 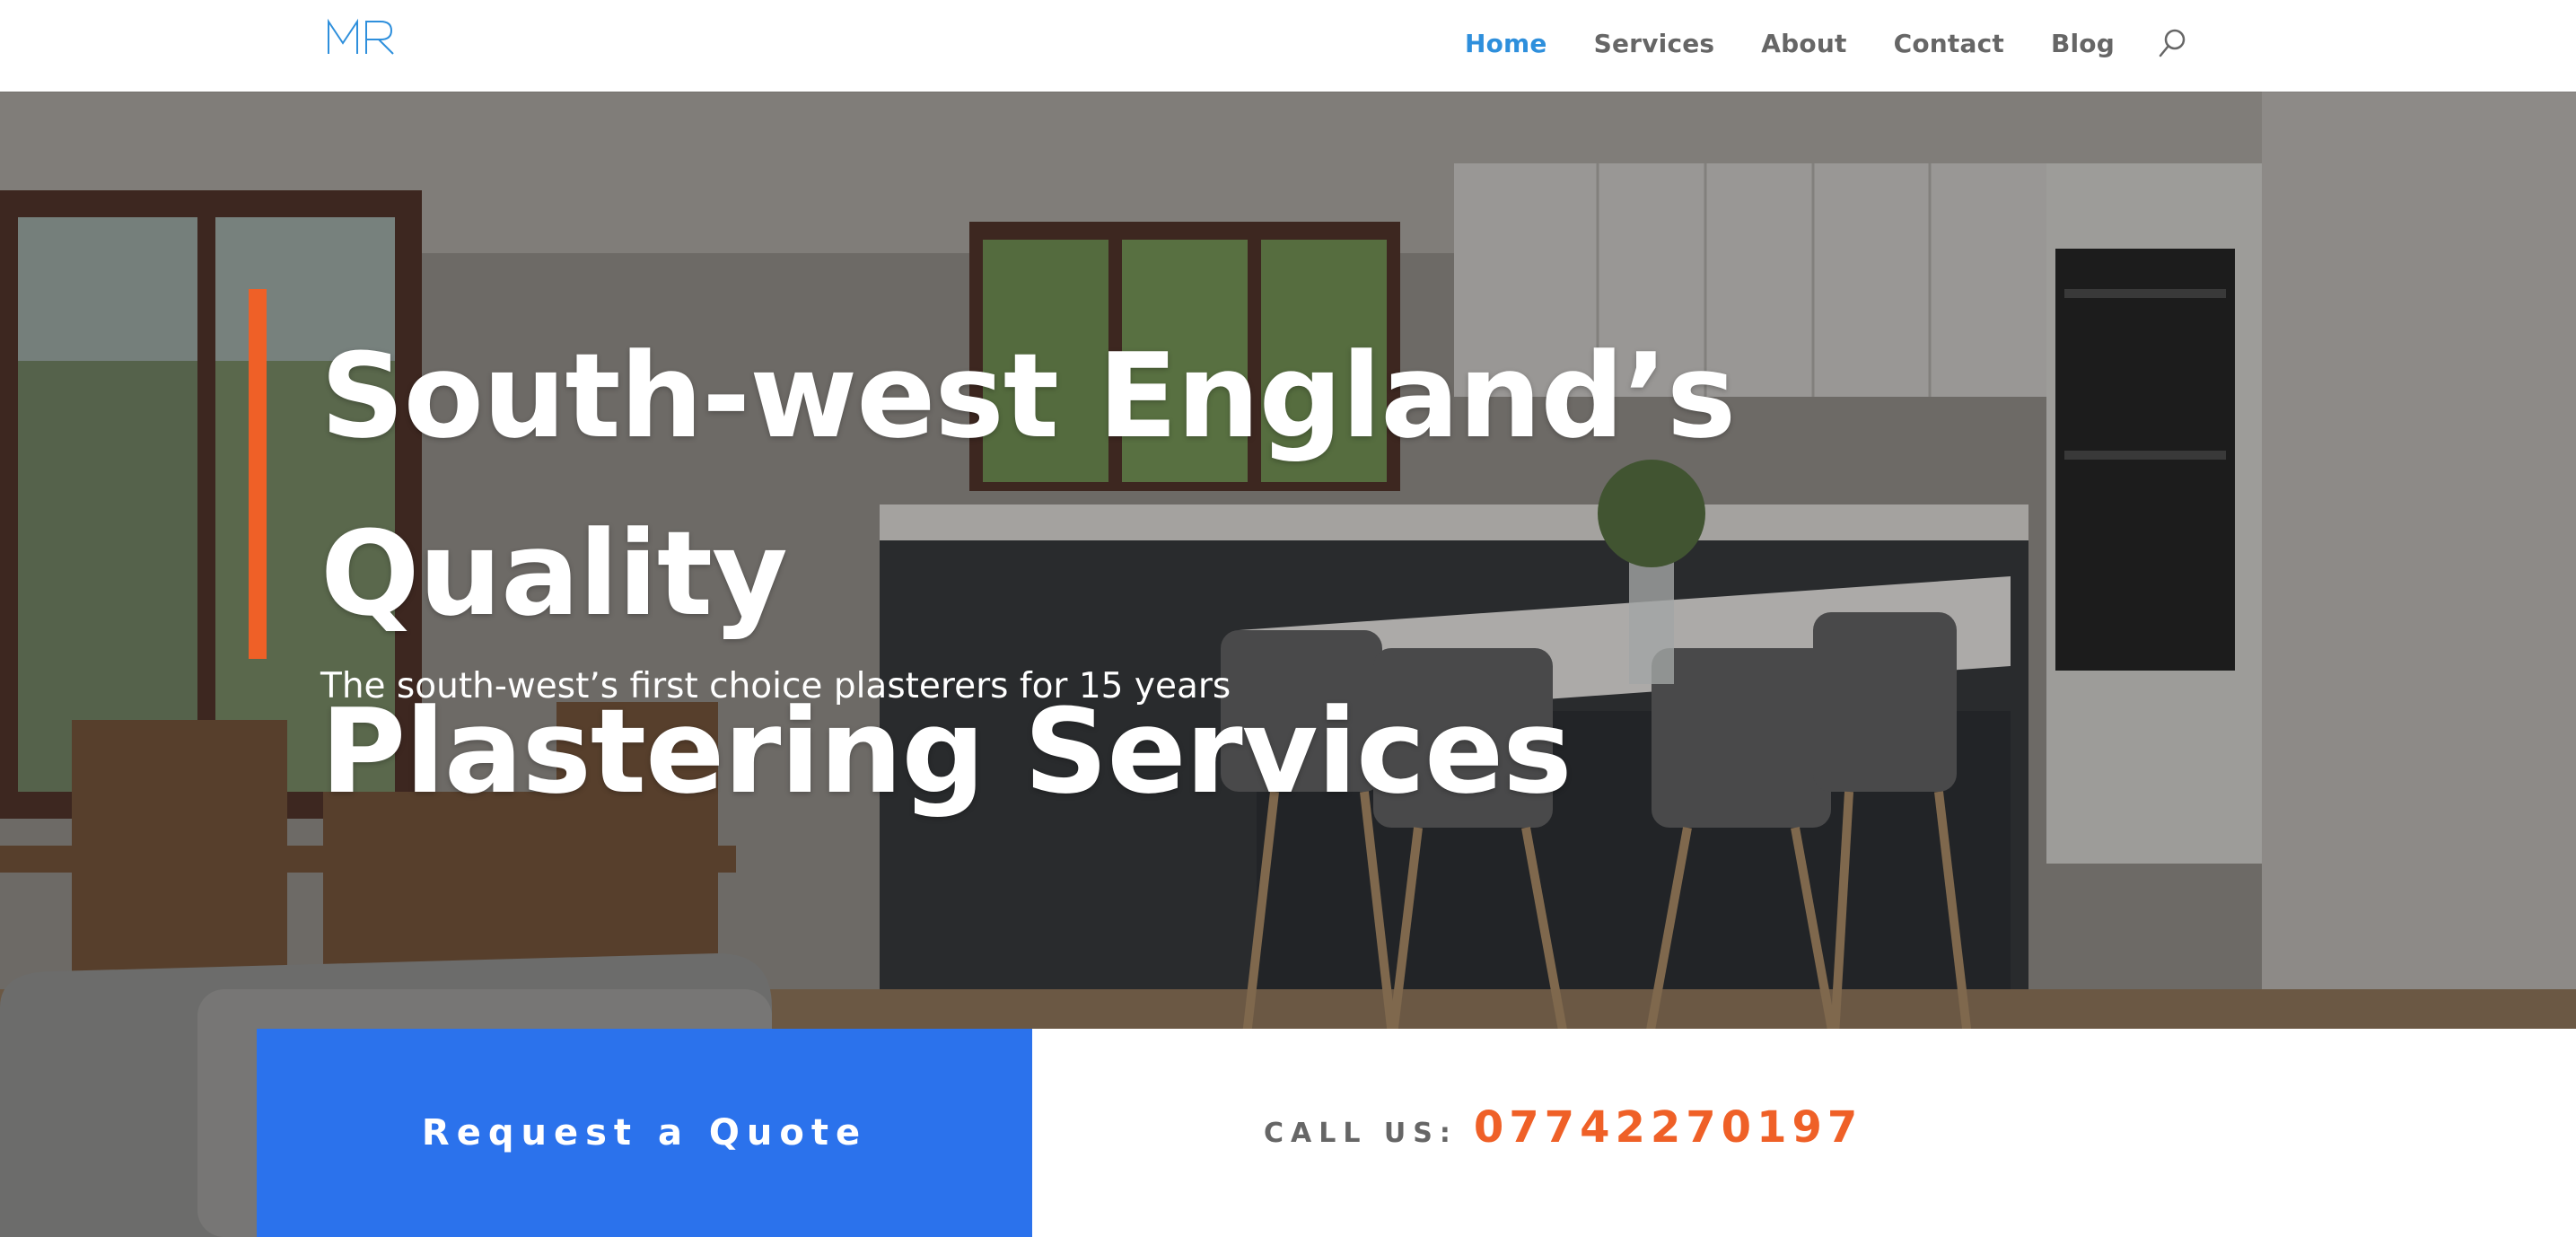 I want to click on title-accent-bar, so click(x=258, y=474).